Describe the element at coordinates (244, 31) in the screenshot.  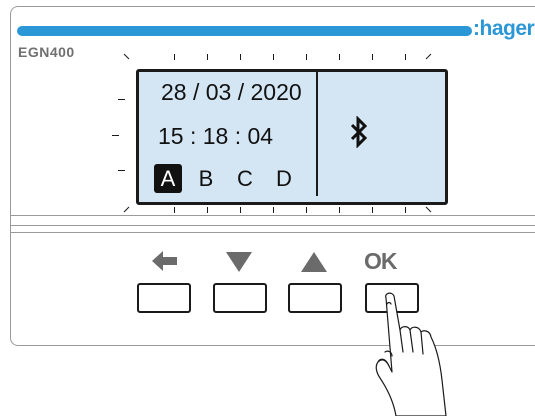
I see `brand-bar` at that location.